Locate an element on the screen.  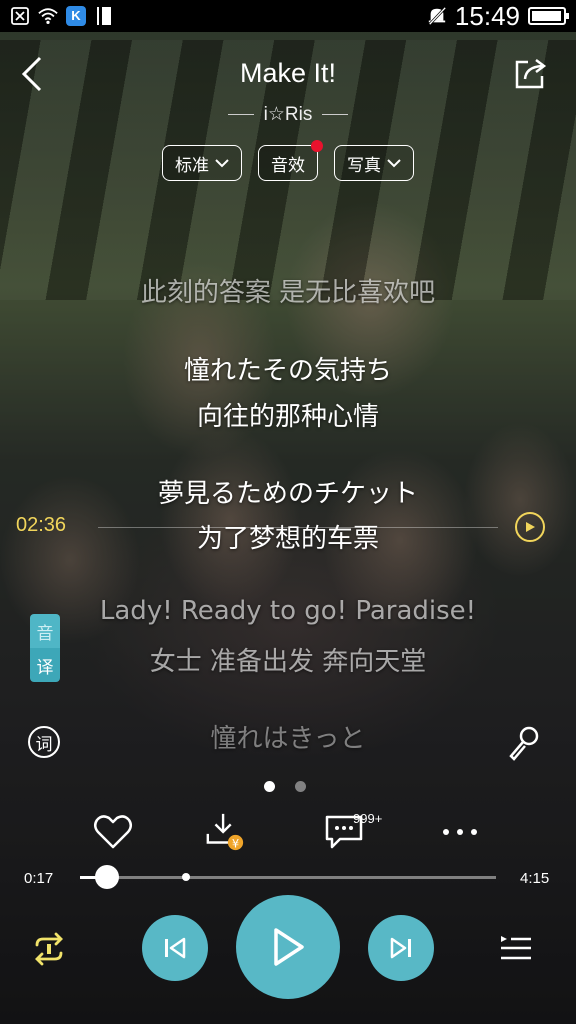
page-dot is located at coordinates (300, 786).